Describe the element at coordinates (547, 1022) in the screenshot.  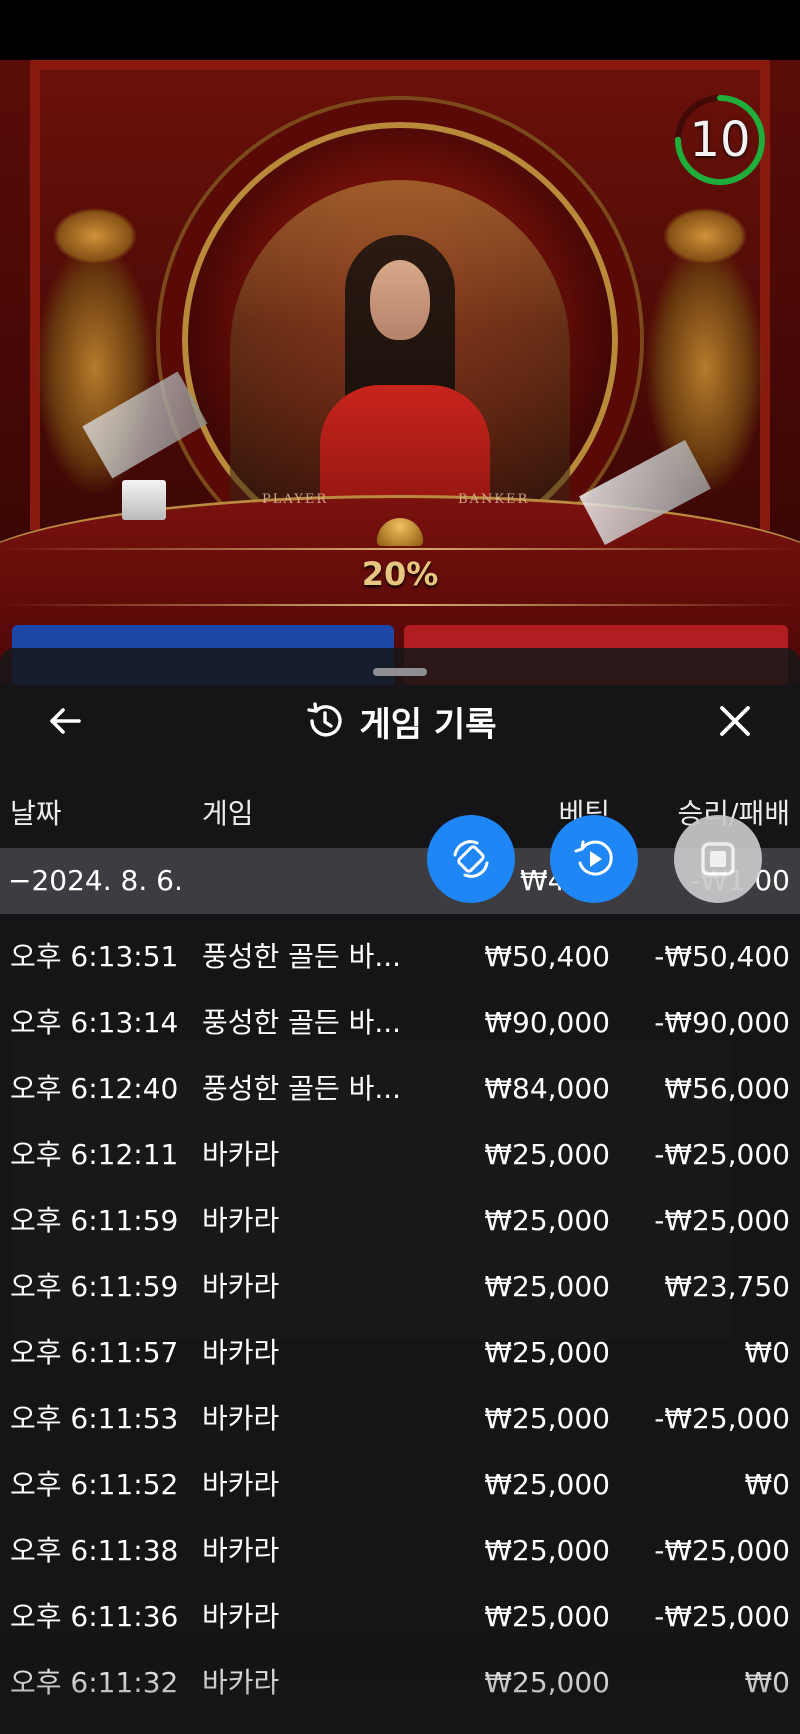
I see `row-bet: ₩90,000` at that location.